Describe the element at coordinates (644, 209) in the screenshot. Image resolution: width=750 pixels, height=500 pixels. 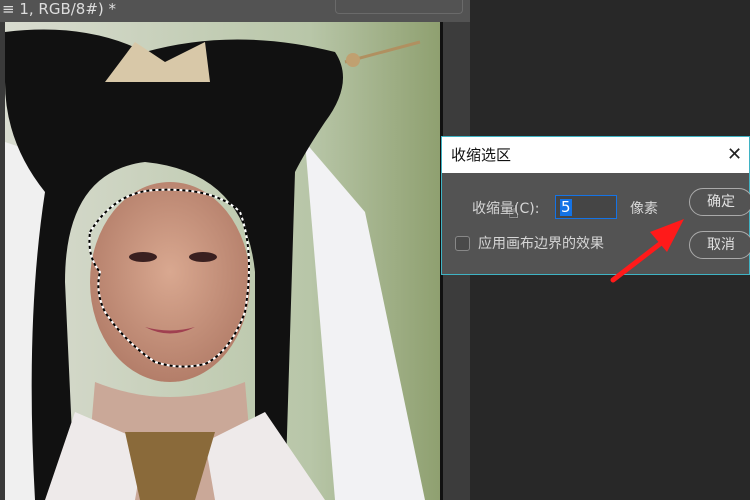
I see `unit-label: 像素` at that location.